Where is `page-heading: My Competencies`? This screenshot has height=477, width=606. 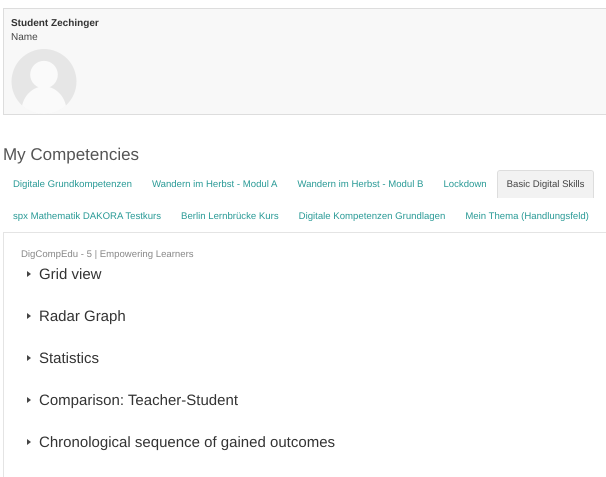 page-heading: My Competencies is located at coordinates (71, 155).